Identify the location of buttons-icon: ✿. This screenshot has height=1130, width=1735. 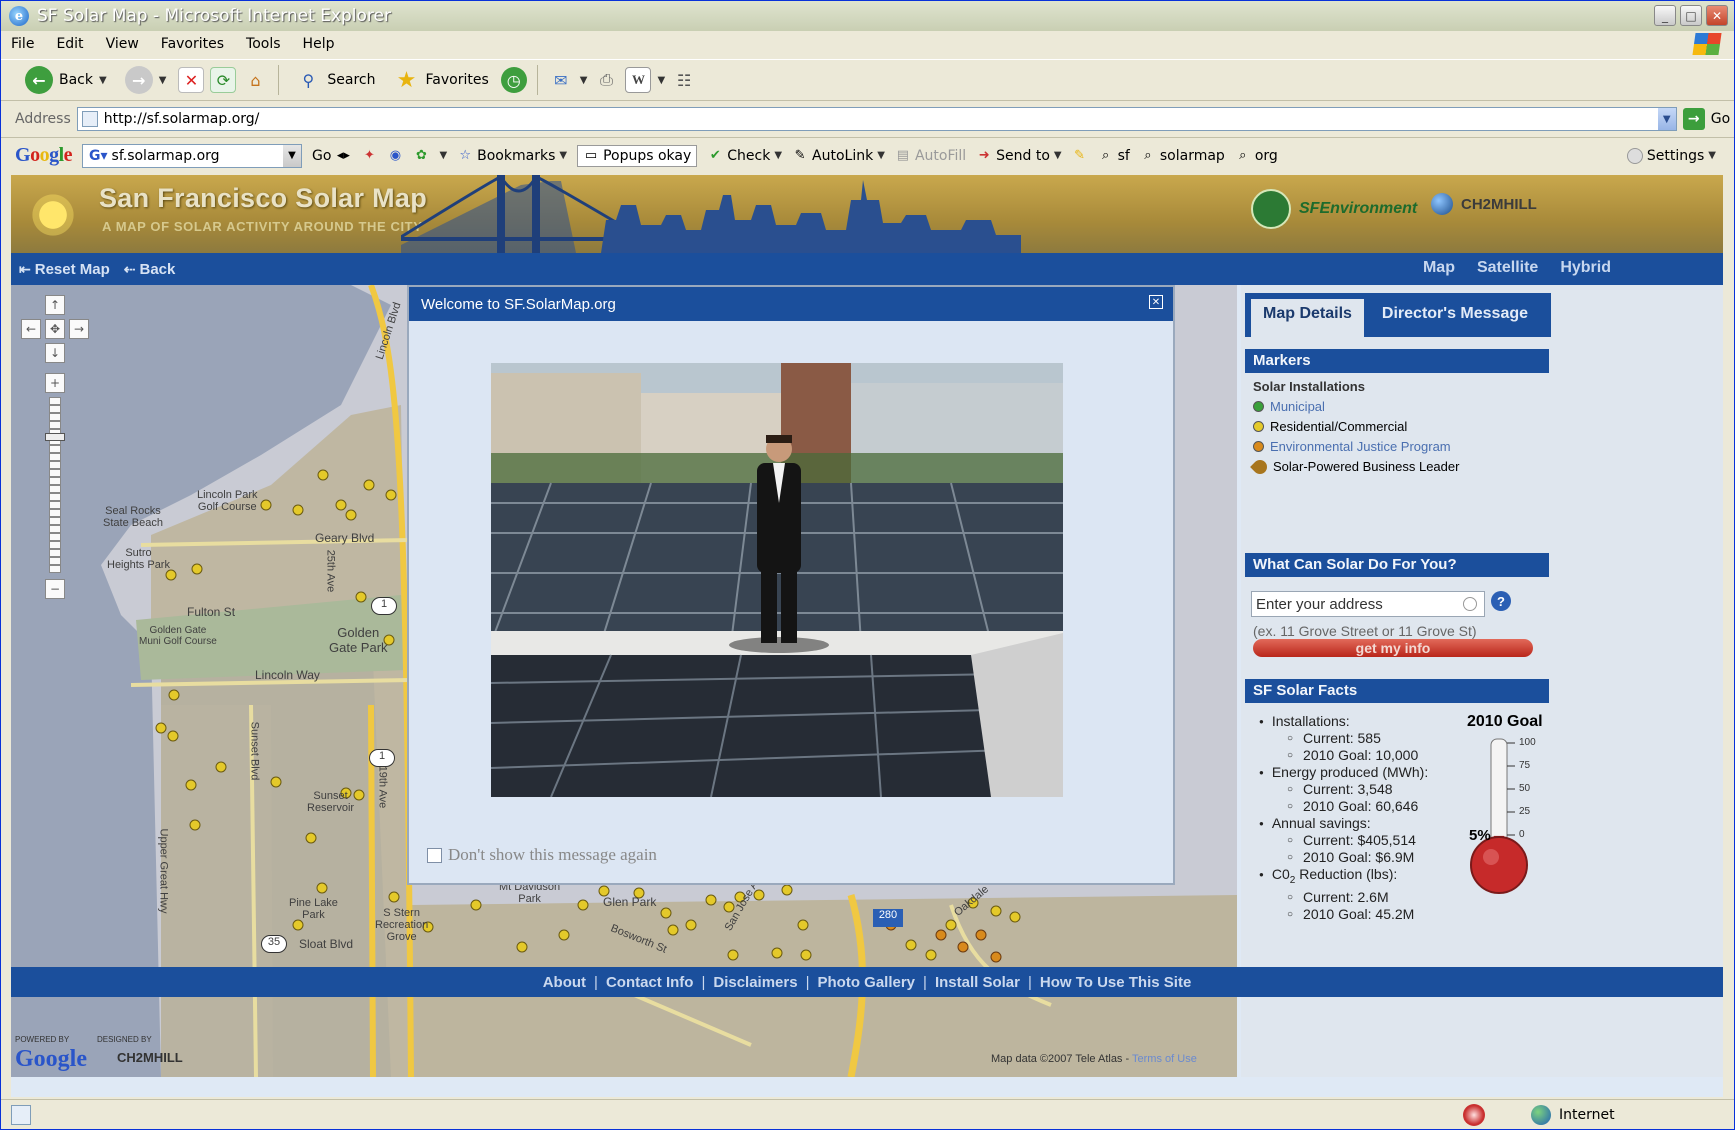
(421, 156).